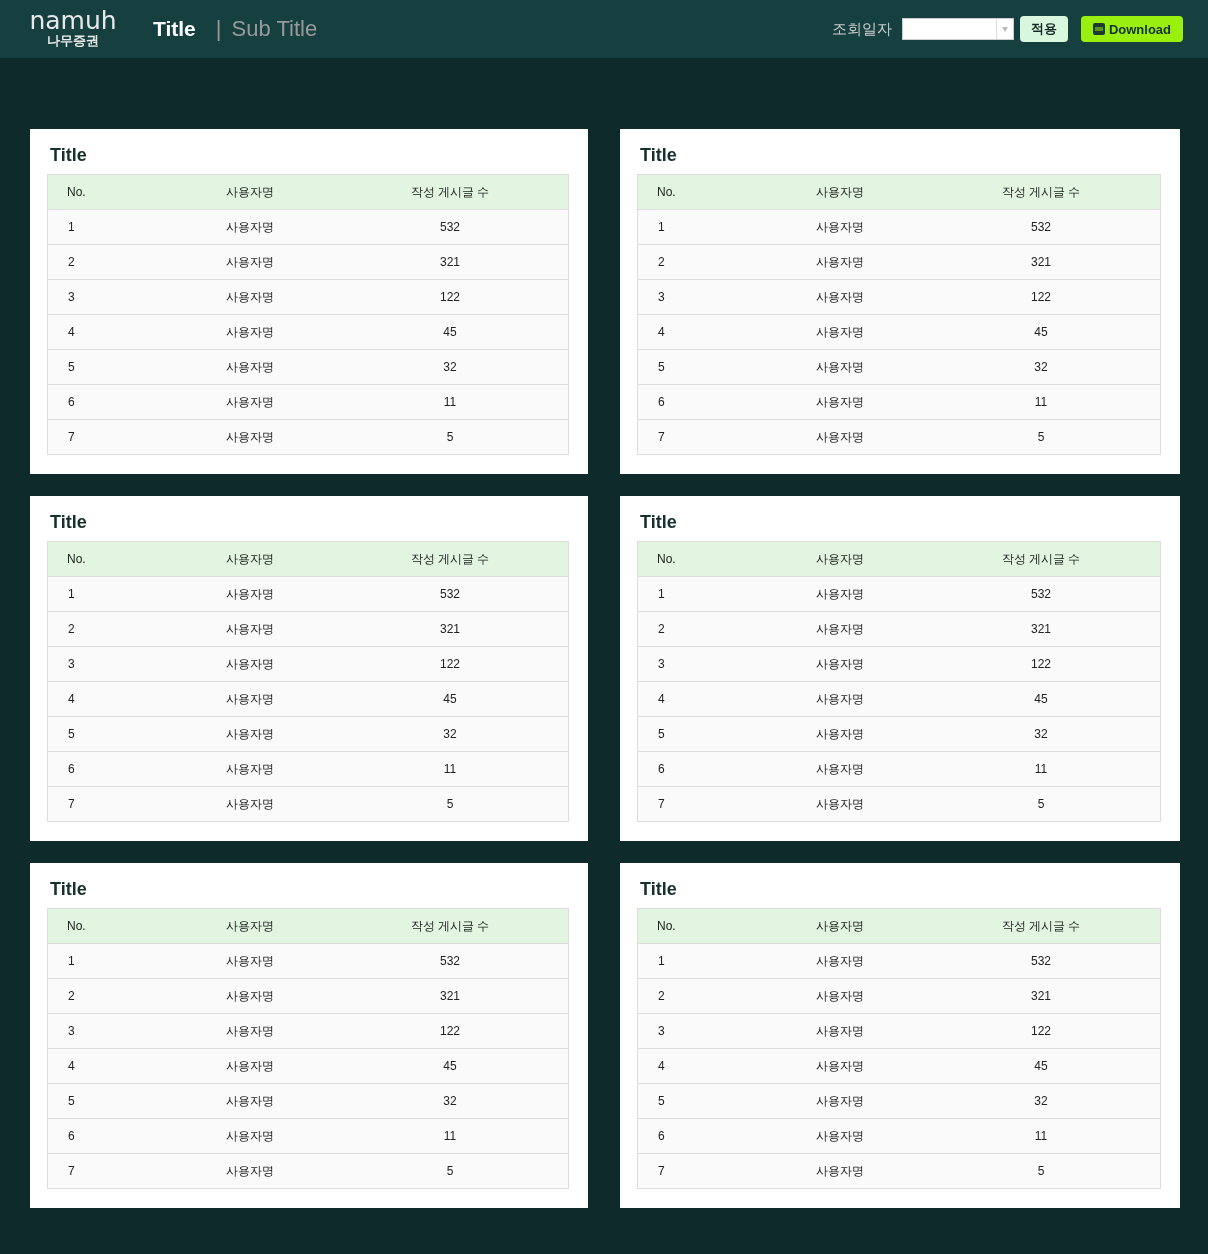  What do you see at coordinates (174, 29) in the screenshot?
I see `page-title: Title` at bounding box center [174, 29].